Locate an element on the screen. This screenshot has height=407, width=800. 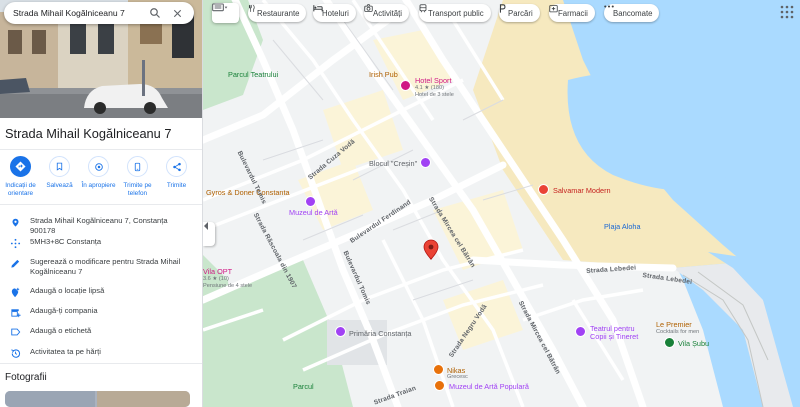
save-button: Salvează is located at coordinates (59, 177).